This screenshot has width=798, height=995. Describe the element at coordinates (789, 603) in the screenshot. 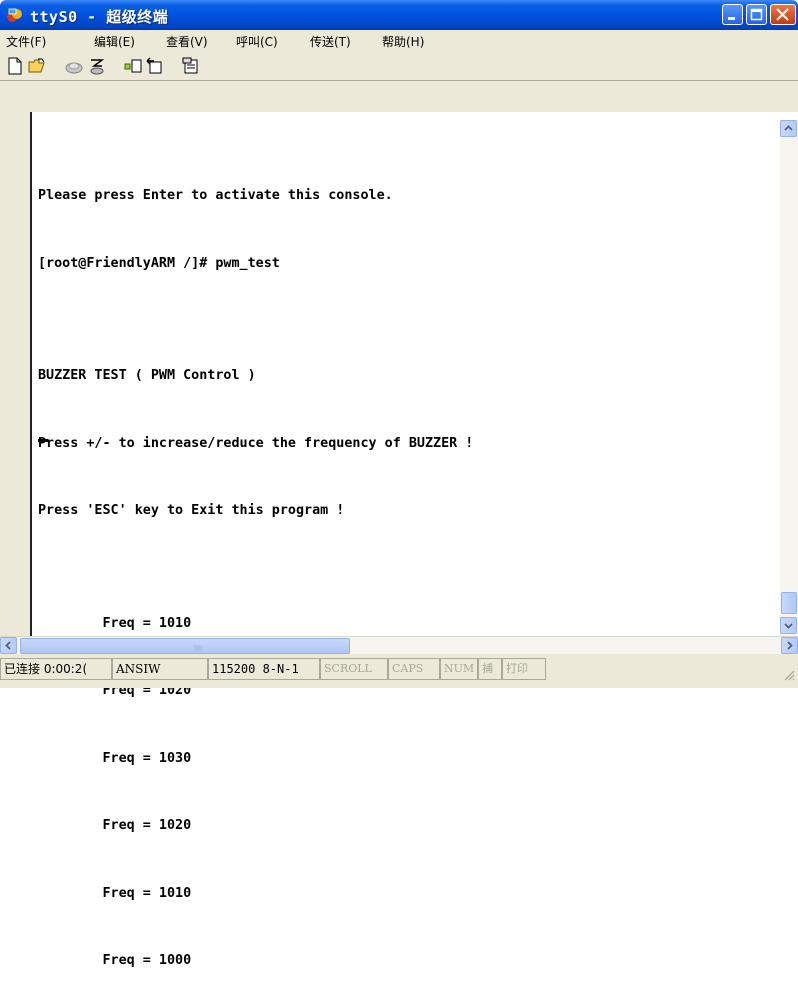

I see `vertical-scroll-thumb` at that location.